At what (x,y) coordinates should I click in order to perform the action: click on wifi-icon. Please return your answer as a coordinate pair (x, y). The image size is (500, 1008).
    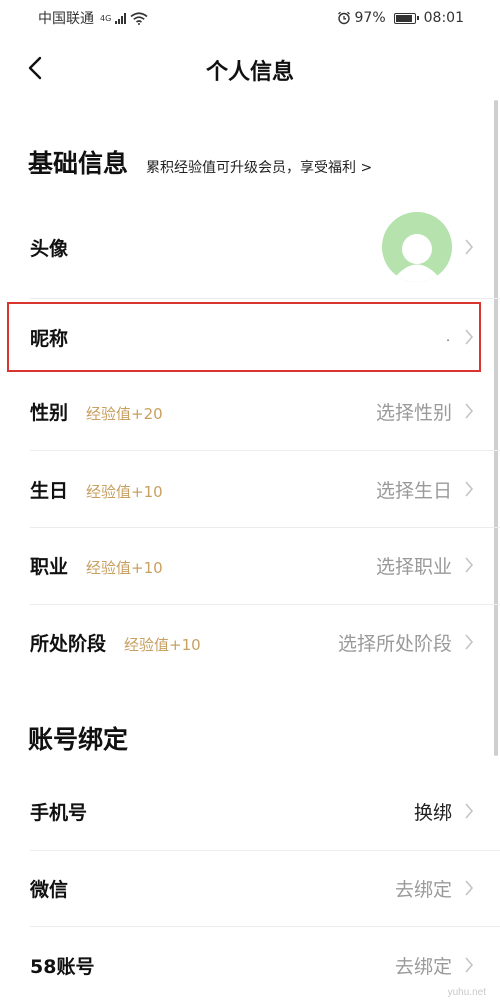
    Looking at the image, I should click on (139, 18).